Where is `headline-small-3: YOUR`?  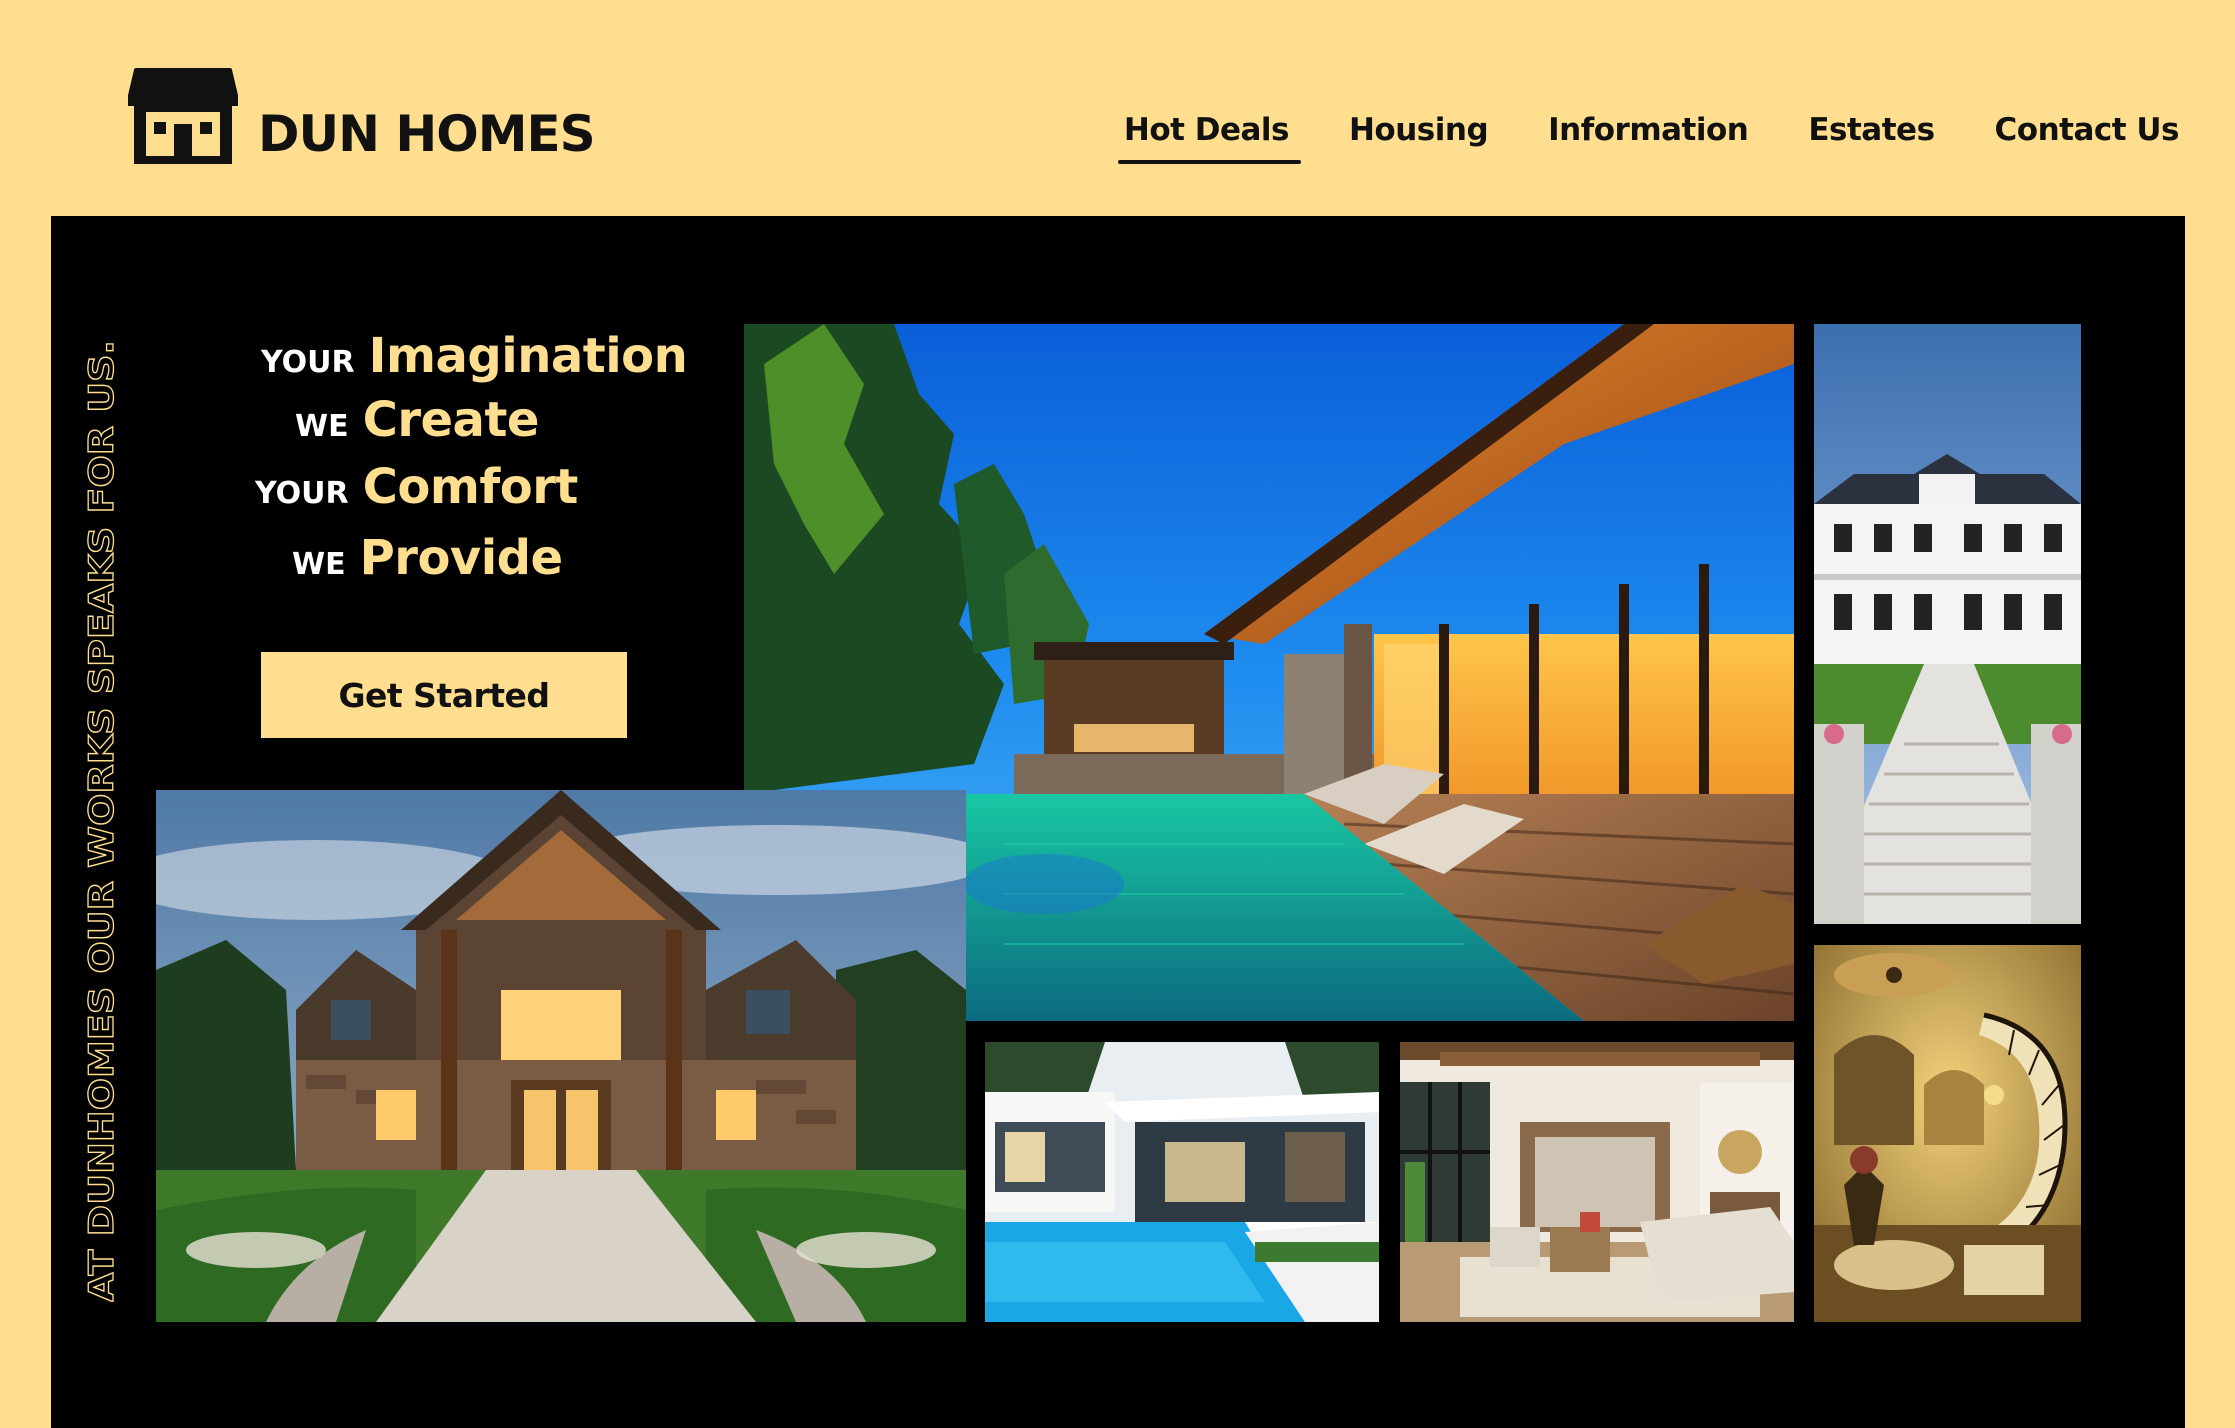 headline-small-3: YOUR is located at coordinates (302, 493).